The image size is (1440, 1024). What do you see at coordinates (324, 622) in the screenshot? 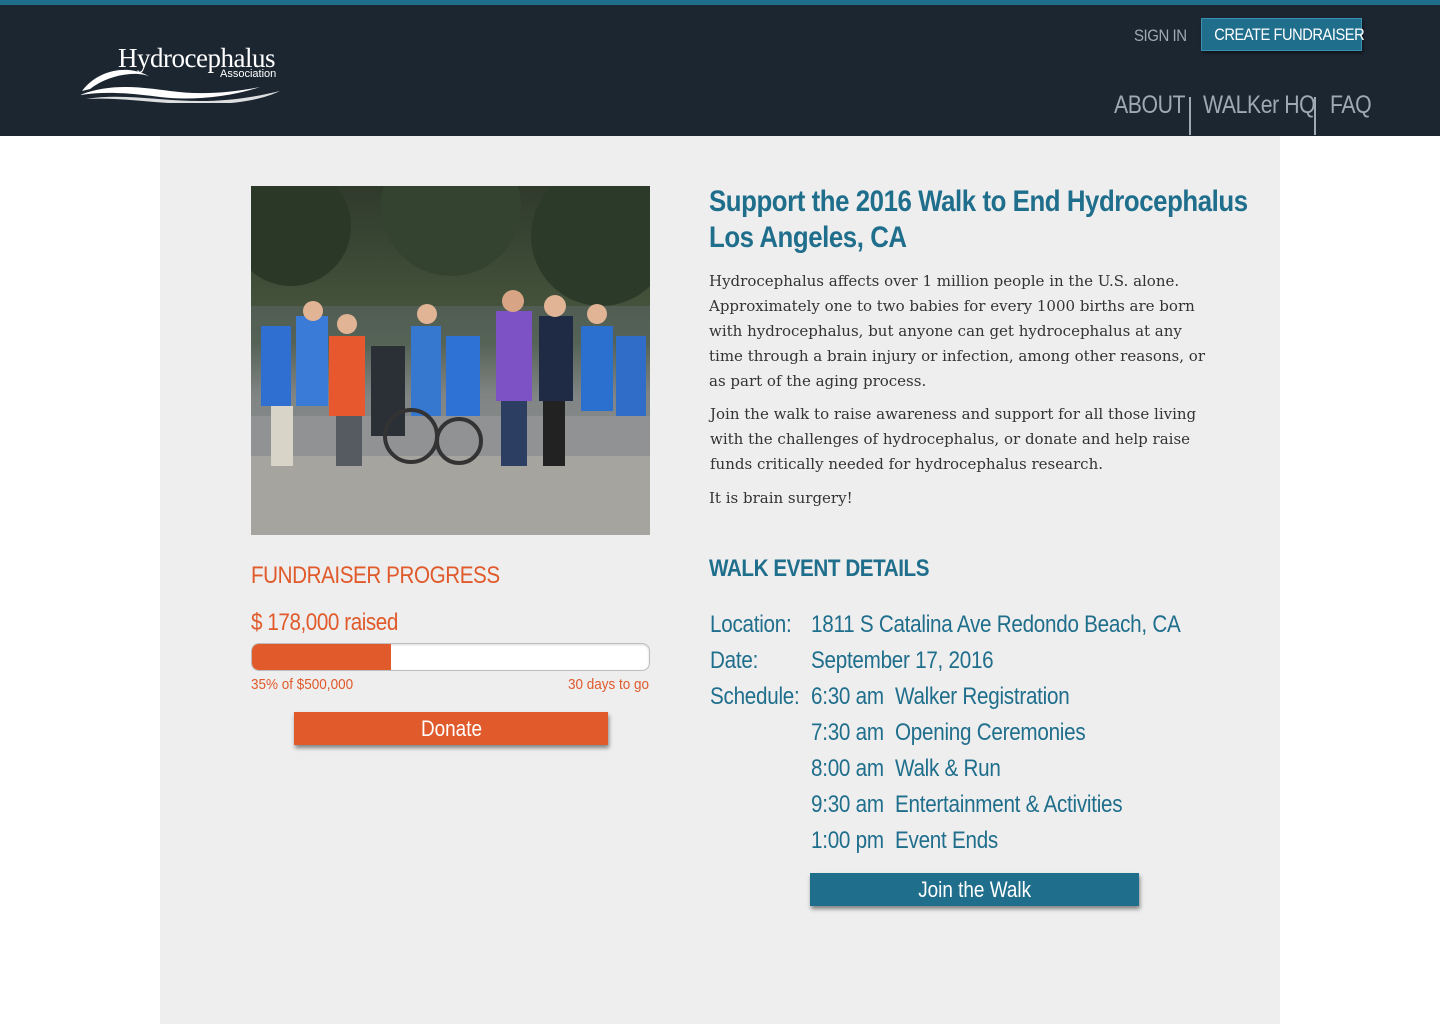
I see `amount-raised: $ 178,000 raised` at bounding box center [324, 622].